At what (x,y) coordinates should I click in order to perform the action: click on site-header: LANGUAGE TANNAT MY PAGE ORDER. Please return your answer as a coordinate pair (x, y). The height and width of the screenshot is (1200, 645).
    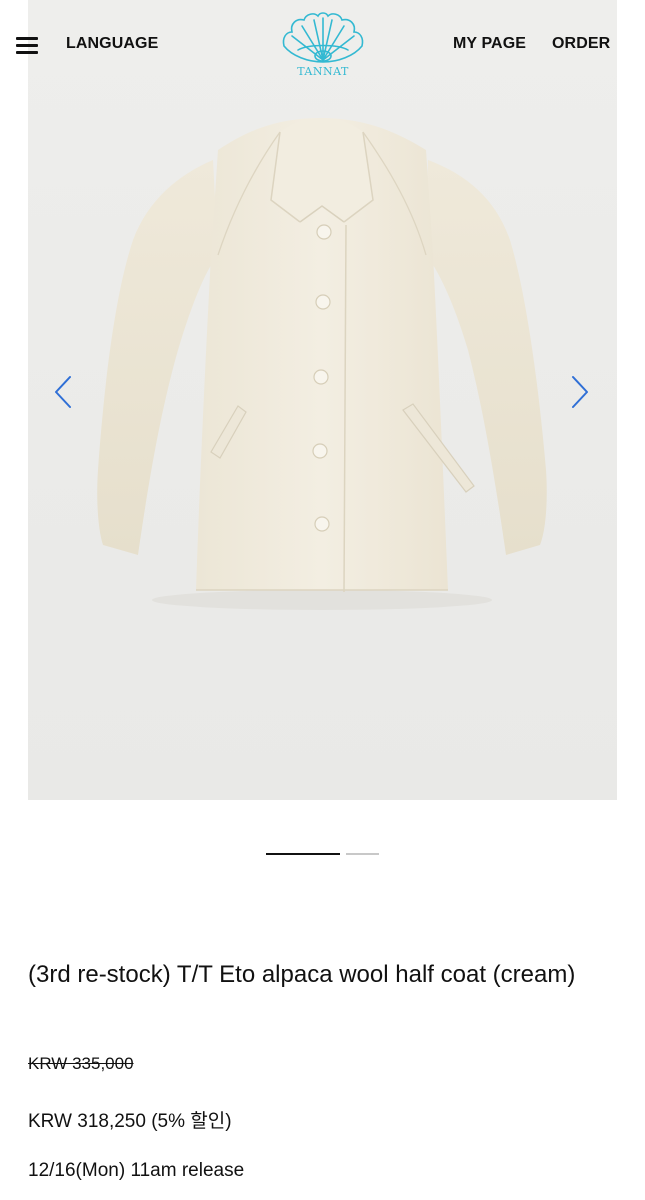
    Looking at the image, I should click on (322, 45).